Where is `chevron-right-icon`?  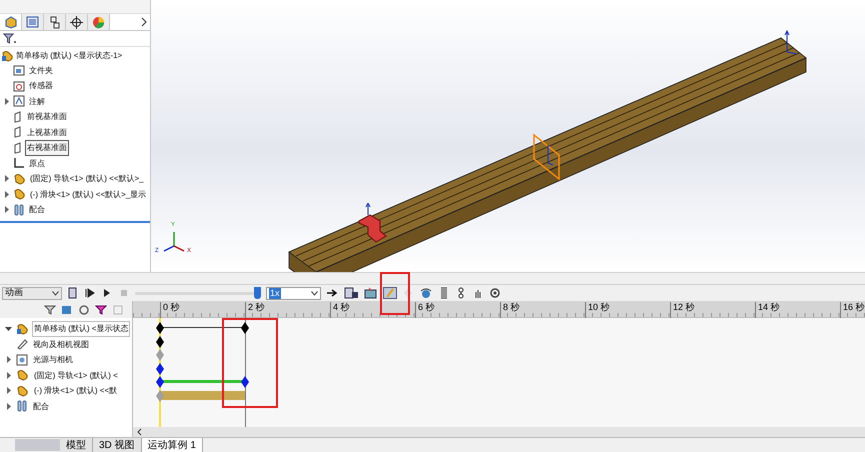
chevron-right-icon is located at coordinates (144, 22).